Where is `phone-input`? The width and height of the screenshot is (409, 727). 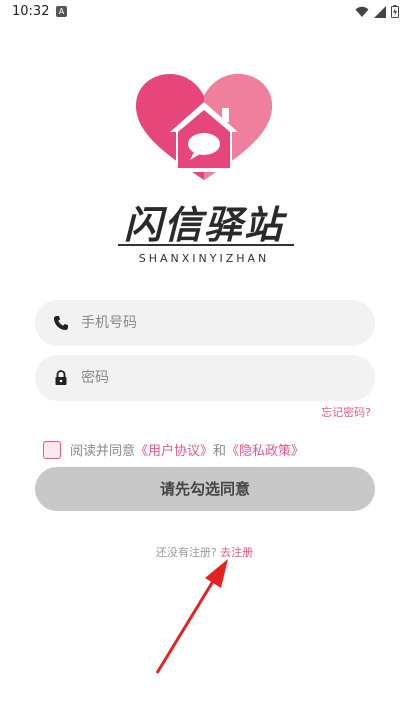
phone-input is located at coordinates (211, 323).